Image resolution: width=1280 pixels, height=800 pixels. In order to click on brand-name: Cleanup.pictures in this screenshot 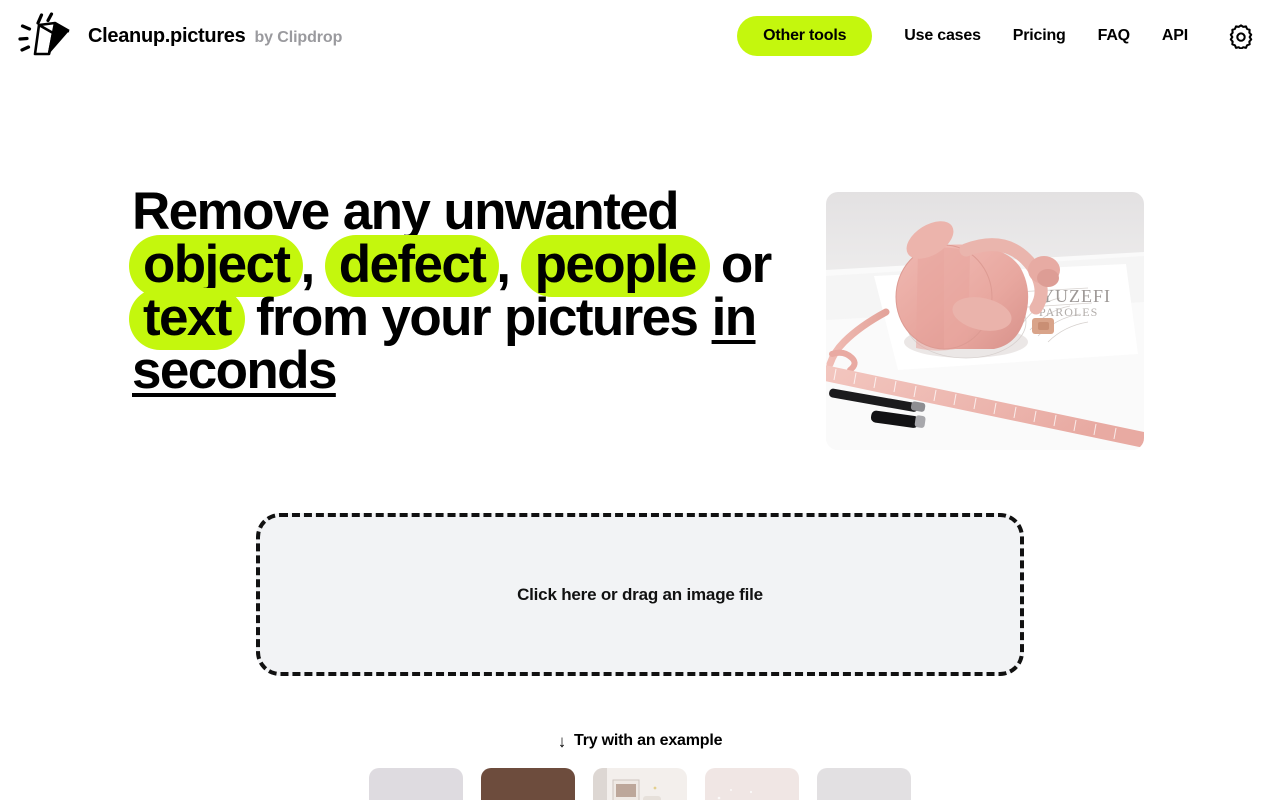, I will do `click(167, 35)`.